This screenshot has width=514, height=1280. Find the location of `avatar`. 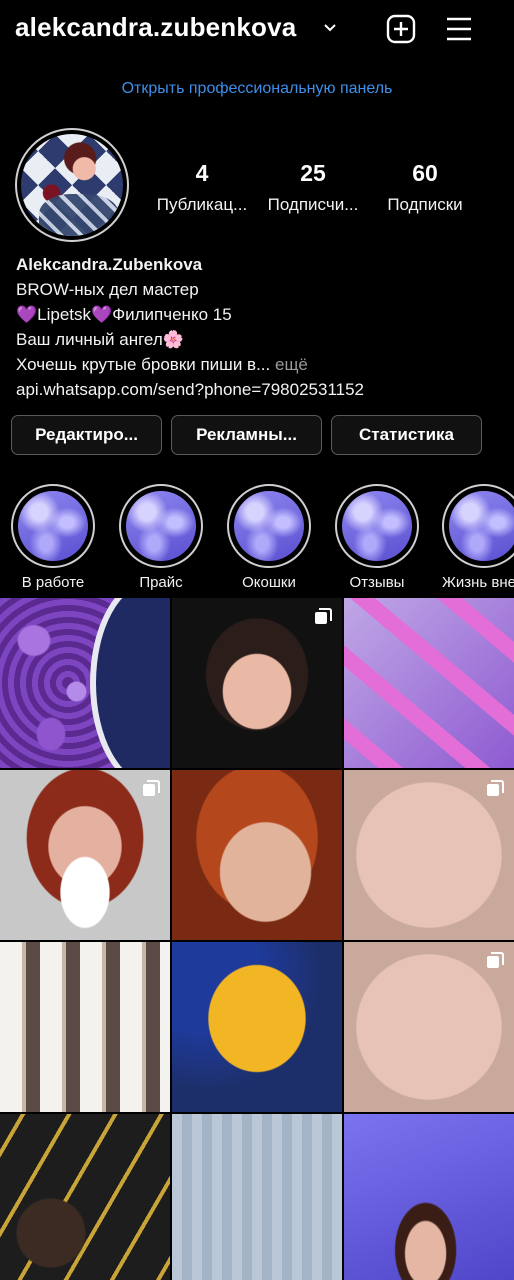

avatar is located at coordinates (72, 185).